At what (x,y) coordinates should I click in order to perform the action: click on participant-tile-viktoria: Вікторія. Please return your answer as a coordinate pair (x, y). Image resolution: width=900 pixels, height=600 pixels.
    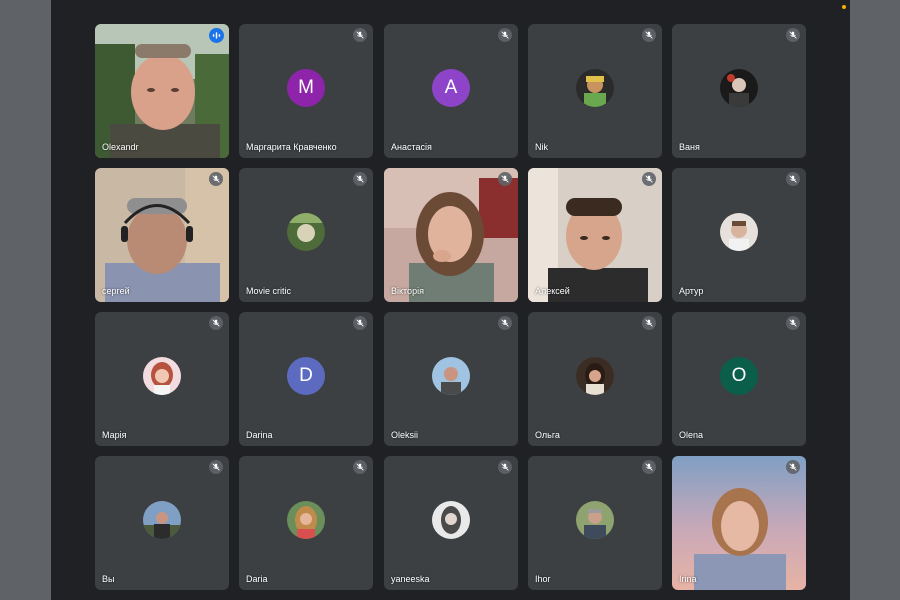
    Looking at the image, I should click on (451, 235).